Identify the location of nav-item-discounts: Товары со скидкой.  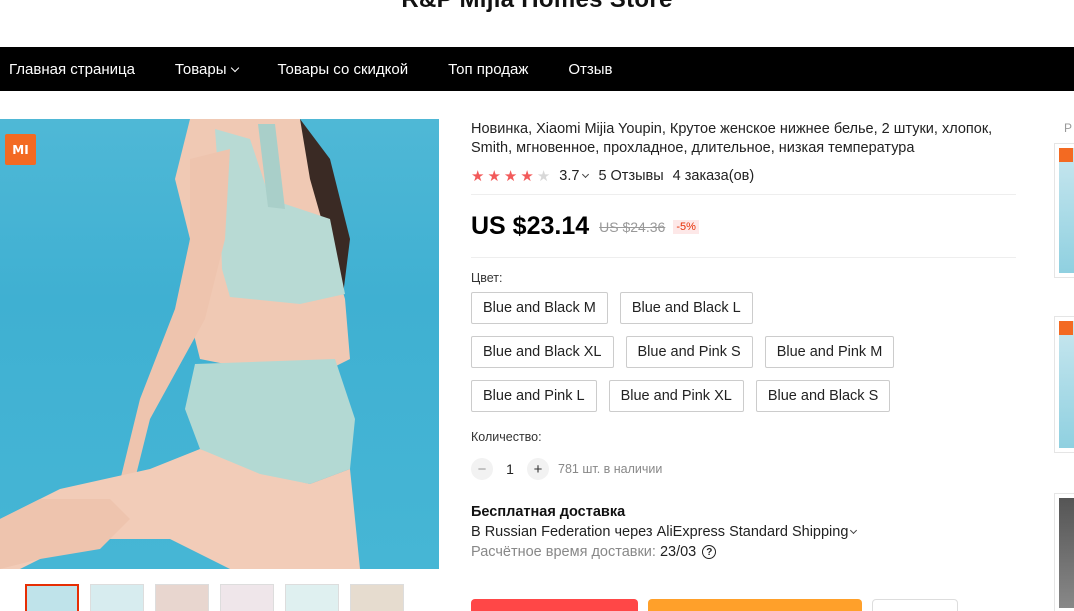
(343, 69).